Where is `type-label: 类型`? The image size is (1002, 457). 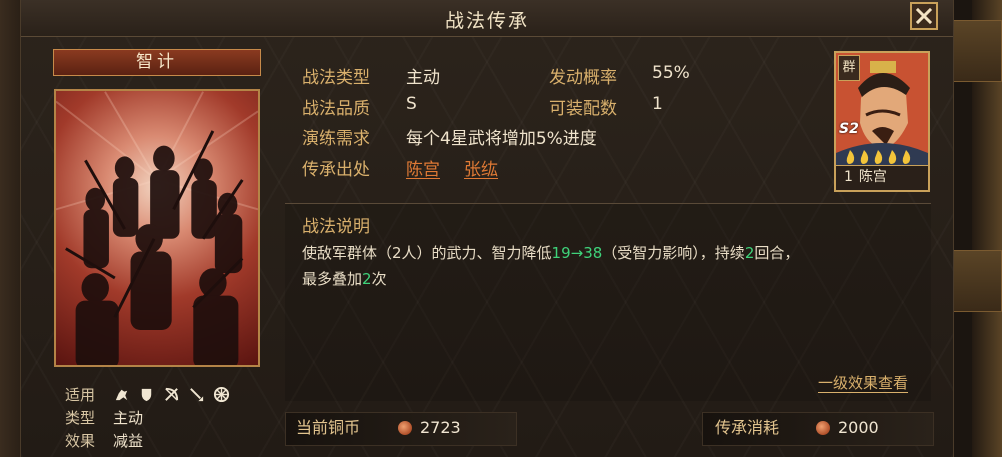
type-label: 类型 is located at coordinates (80, 418).